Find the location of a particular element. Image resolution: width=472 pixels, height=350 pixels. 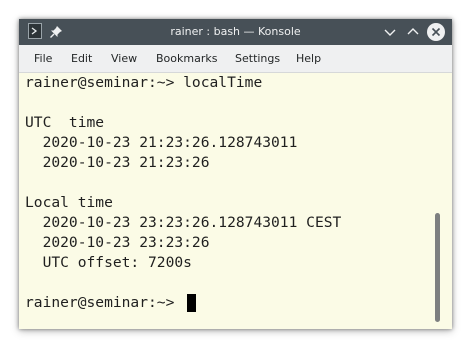

scrollbar is located at coordinates (437, 267).